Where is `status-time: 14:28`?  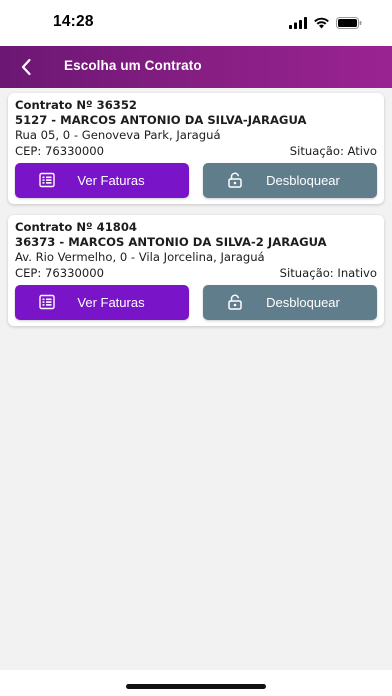
status-time: 14:28 is located at coordinates (73, 21).